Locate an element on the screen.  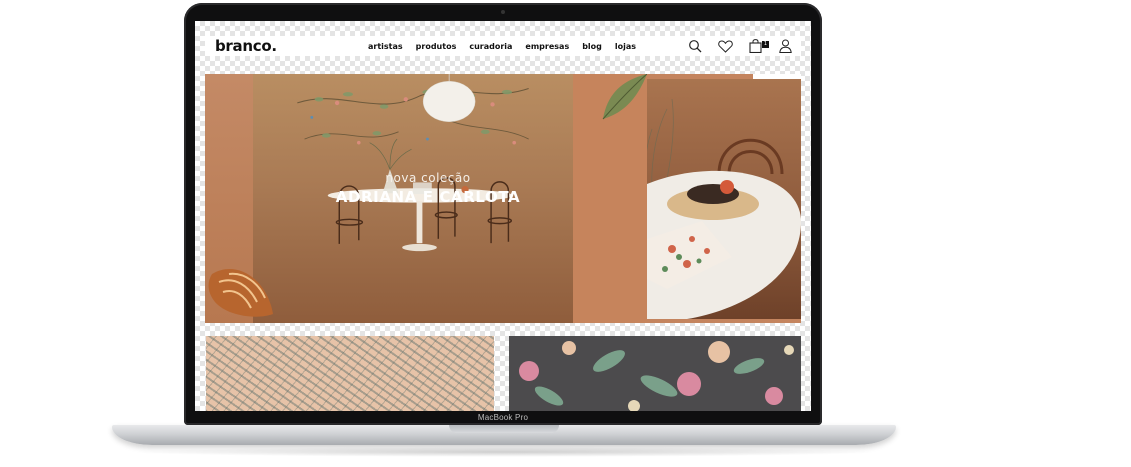
floral-pattern-illustration is located at coordinates (656, 376).